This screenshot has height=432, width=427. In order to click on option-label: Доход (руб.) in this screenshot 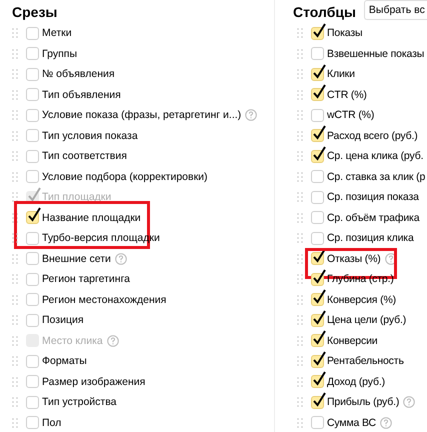, I will do `click(356, 382)`.